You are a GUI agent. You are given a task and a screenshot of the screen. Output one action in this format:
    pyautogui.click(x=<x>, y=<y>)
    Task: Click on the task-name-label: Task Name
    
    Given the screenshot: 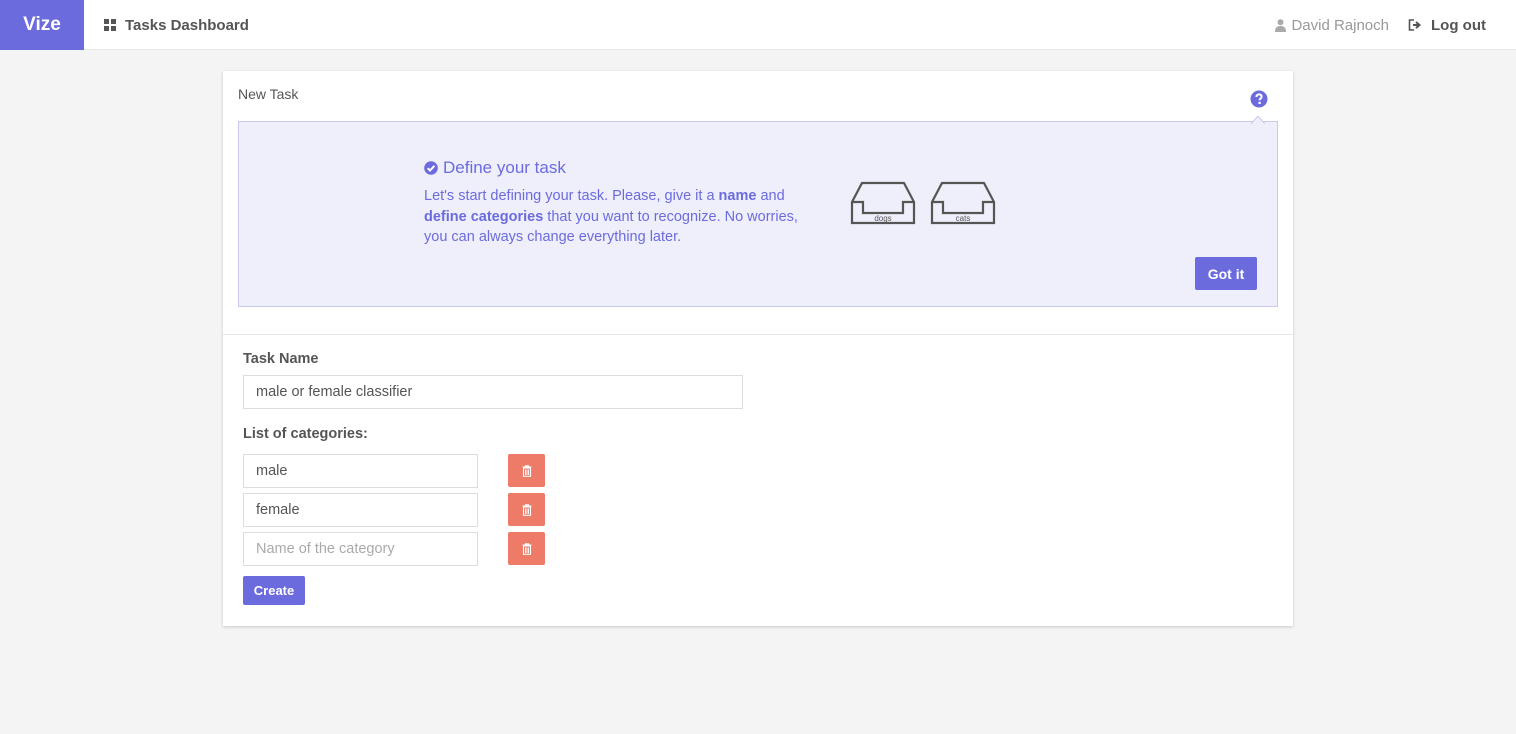 What is the action you would take?
    pyautogui.click(x=281, y=359)
    